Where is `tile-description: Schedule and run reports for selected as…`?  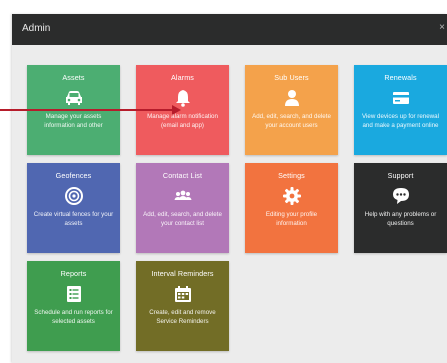
tile-description: Schedule and run reports for selected as… is located at coordinates (73, 317).